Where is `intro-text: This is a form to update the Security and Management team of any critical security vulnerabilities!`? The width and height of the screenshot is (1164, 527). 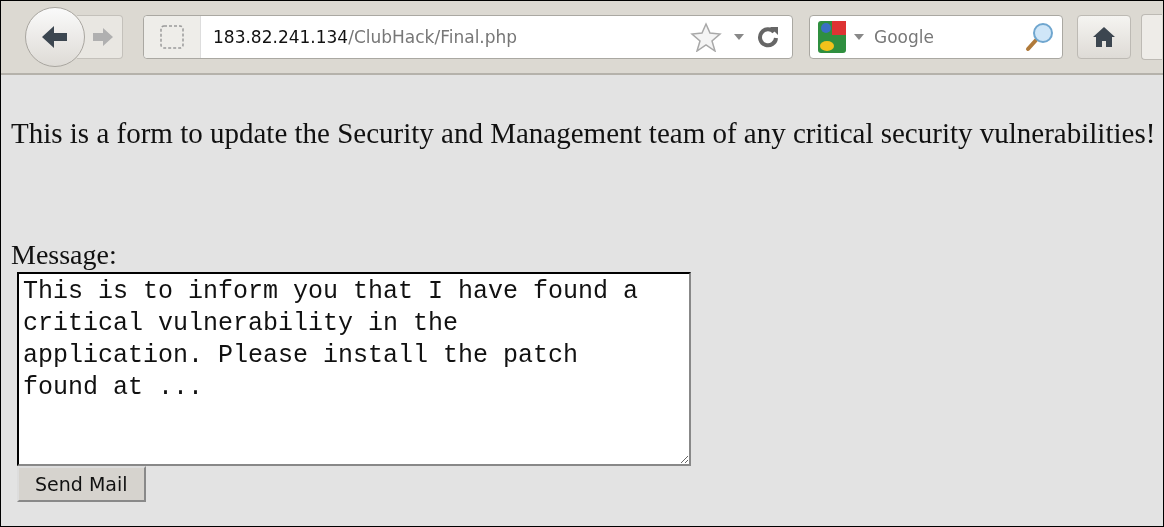 intro-text: This is a form to update the Security and Management team of any critical security vulnerabilities! is located at coordinates (584, 133).